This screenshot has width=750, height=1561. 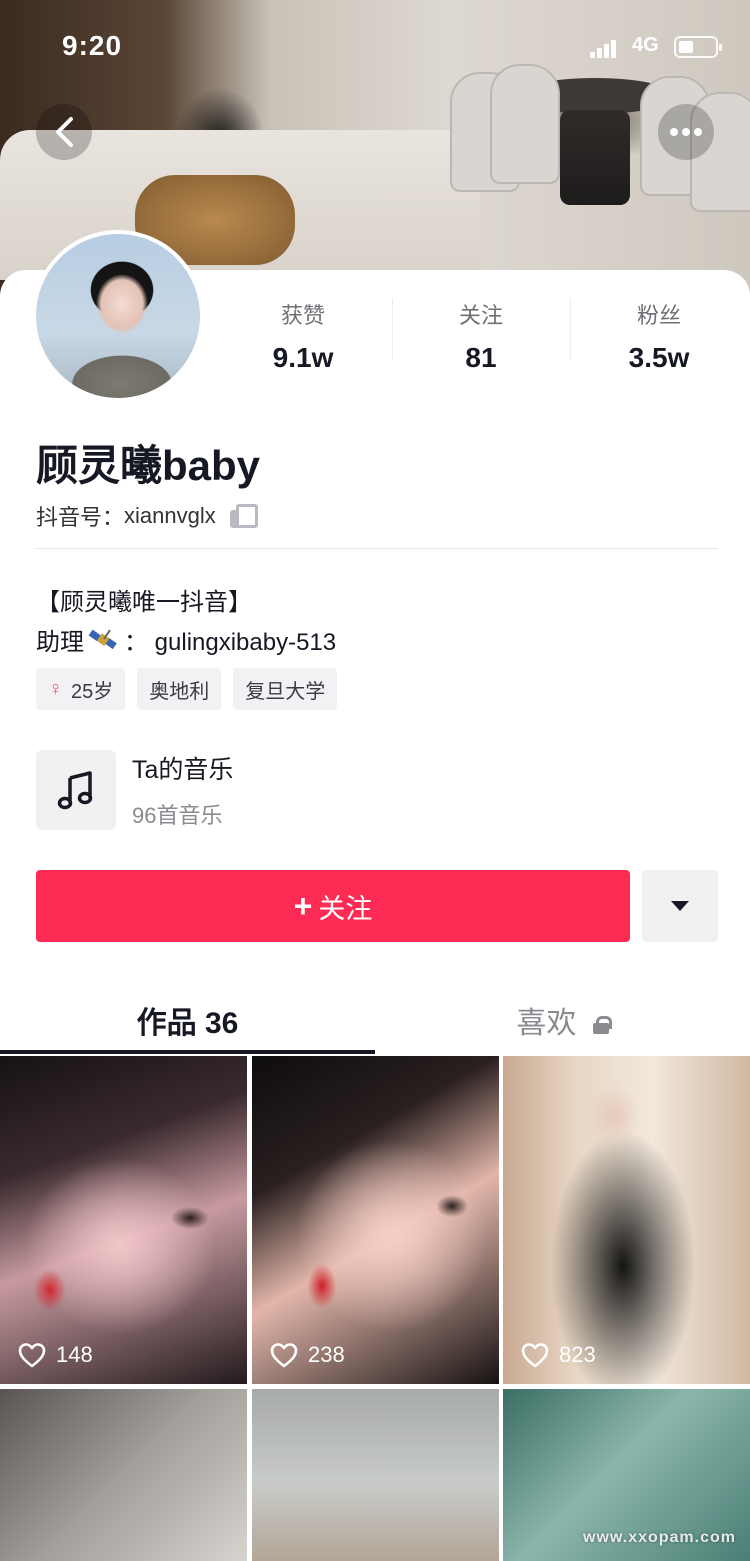 I want to click on stat-value: 81, so click(x=481, y=357).